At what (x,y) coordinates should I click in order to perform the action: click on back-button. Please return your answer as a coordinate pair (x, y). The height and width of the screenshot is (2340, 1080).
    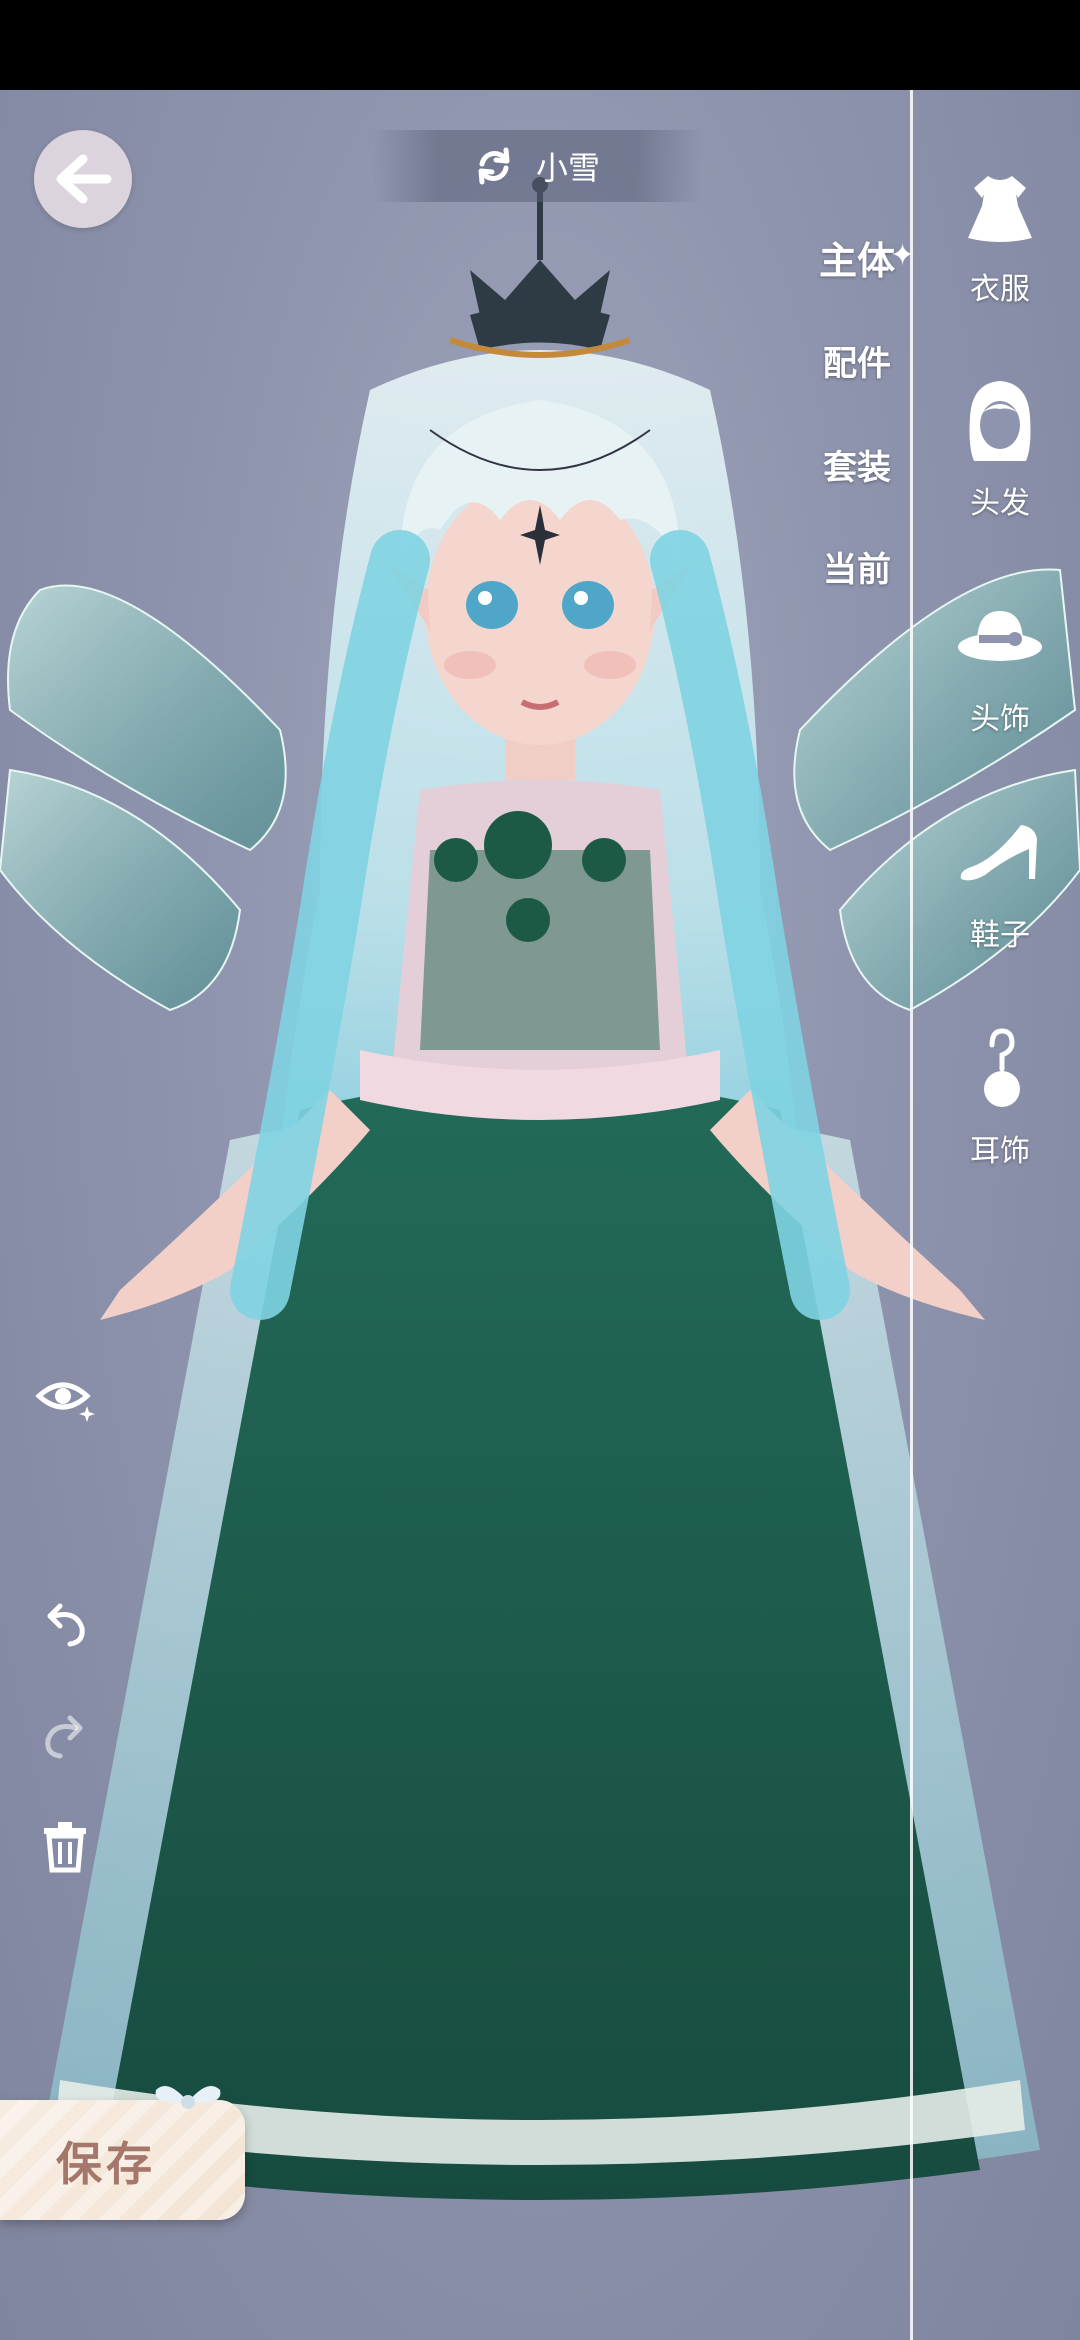
    Looking at the image, I should click on (83, 179).